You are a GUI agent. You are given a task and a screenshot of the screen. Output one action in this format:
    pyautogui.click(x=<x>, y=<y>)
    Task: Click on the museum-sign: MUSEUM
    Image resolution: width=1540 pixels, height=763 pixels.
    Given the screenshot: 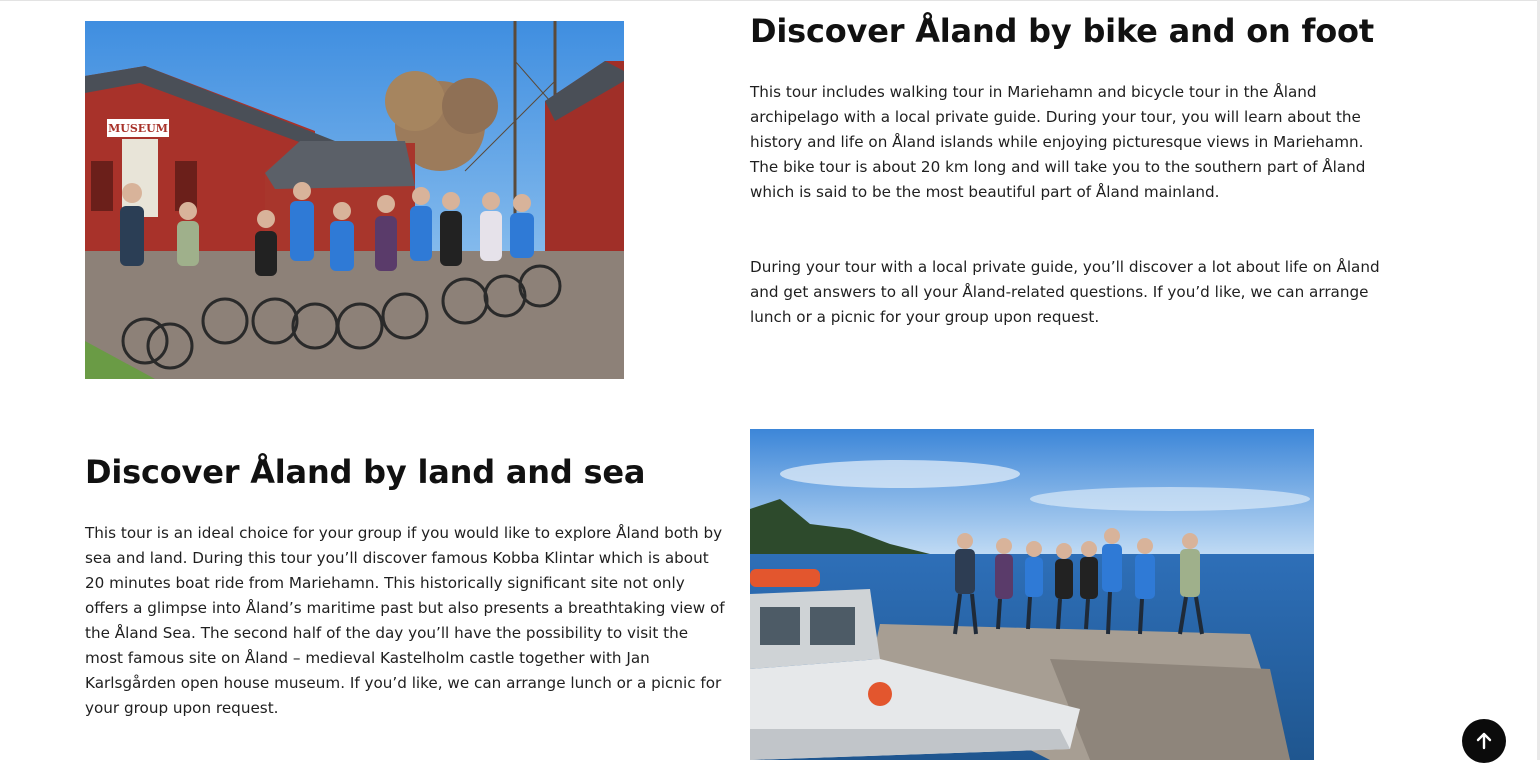 What is the action you would take?
    pyautogui.click(x=138, y=128)
    